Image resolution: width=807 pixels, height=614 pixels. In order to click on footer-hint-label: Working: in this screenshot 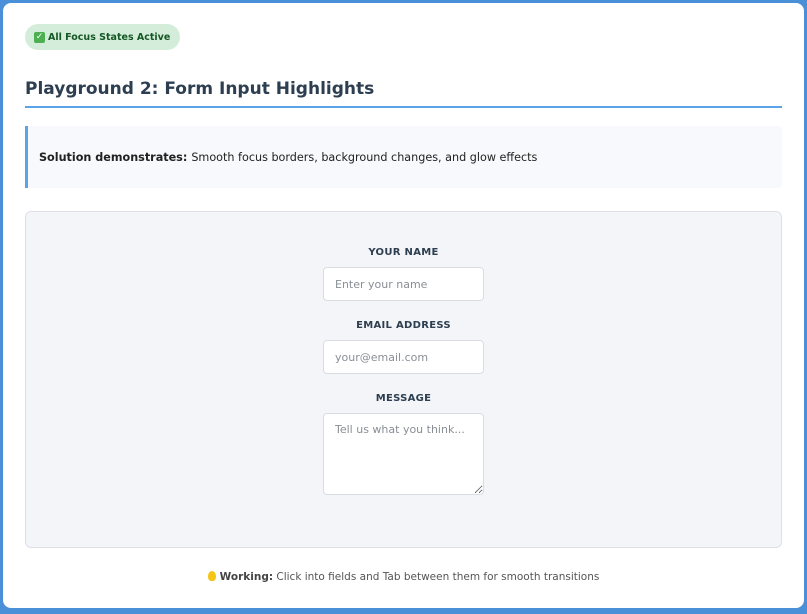, I will do `click(246, 577)`.